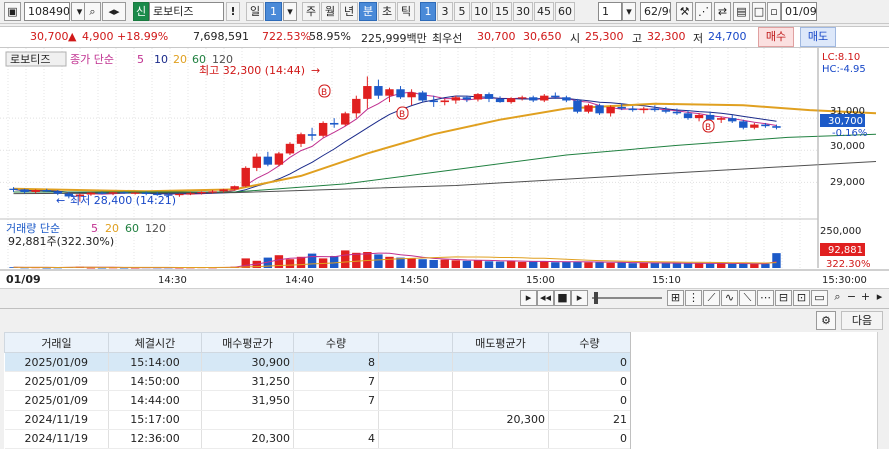 The height and width of the screenshot is (449, 889). I want to click on period-minute-button: 분, so click(368, 11).